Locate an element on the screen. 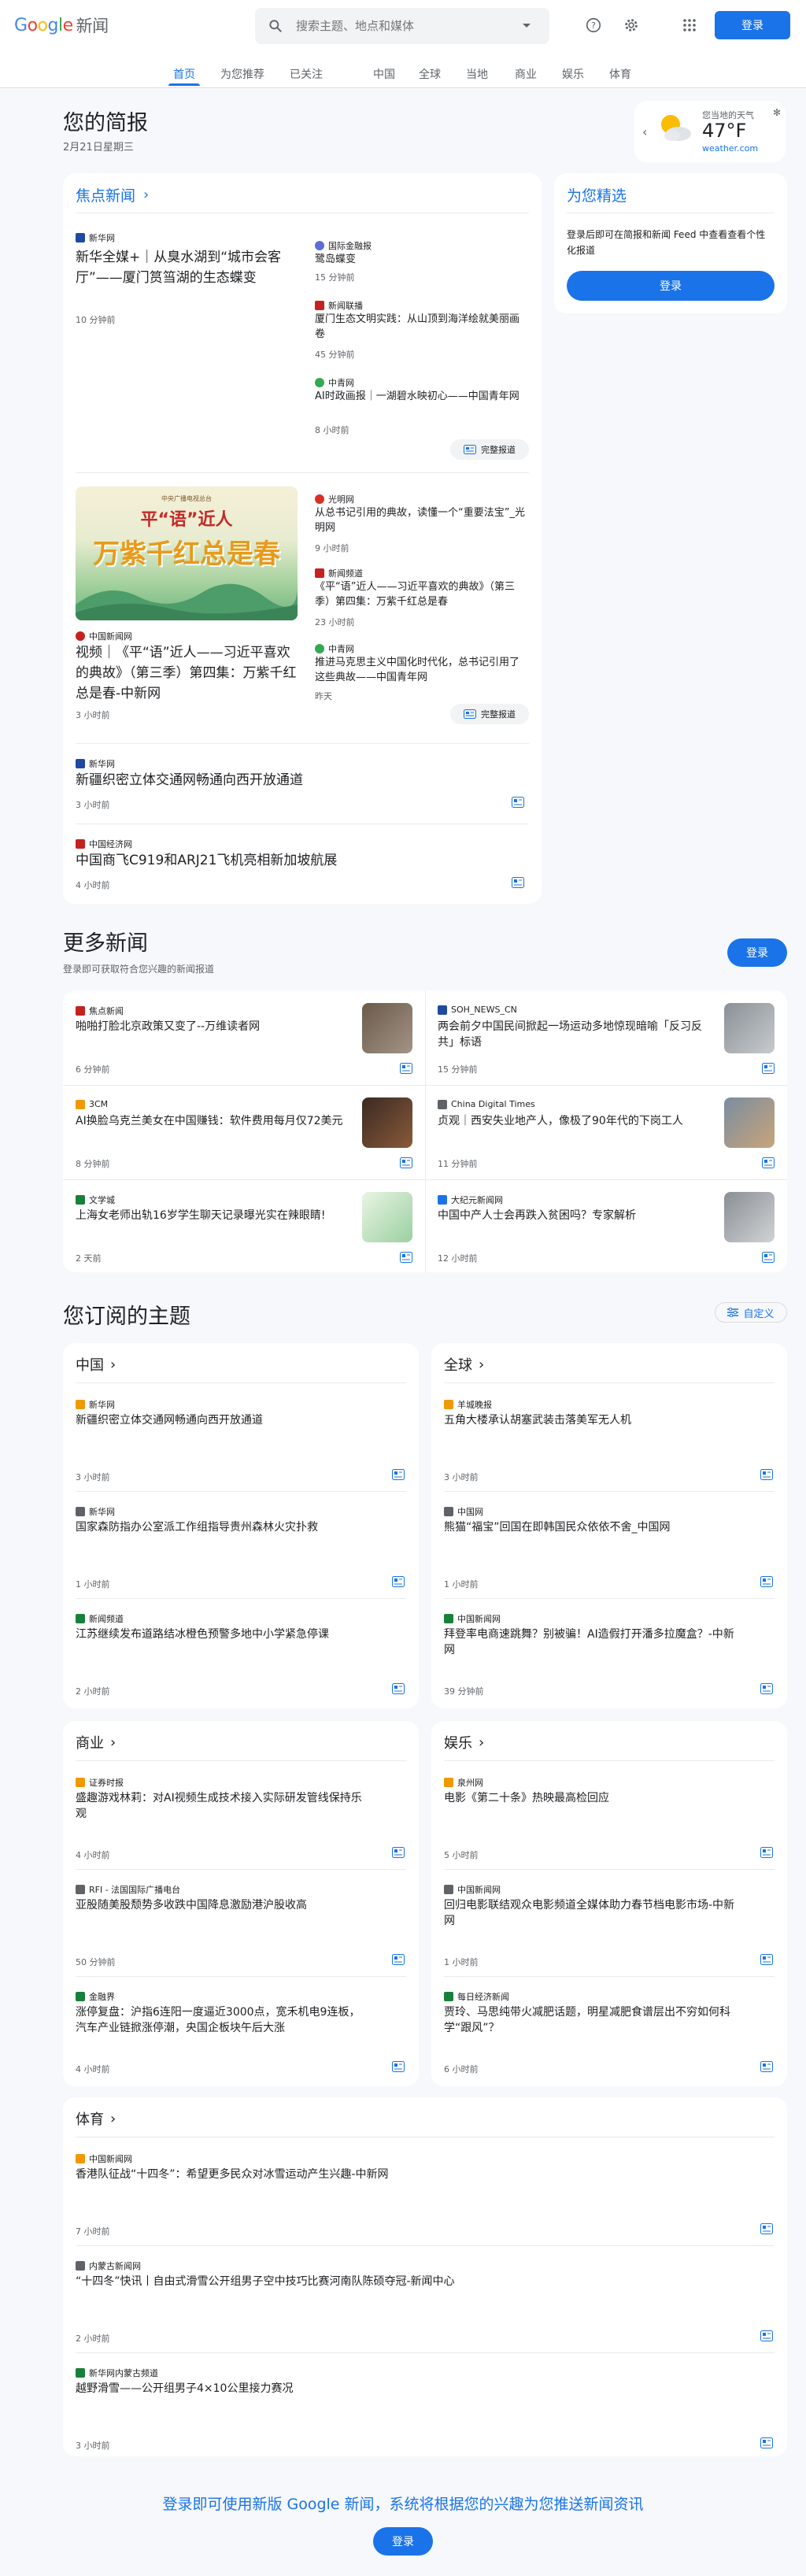 This screenshot has height=2576, width=806. footer-login-button: 登录 is located at coordinates (403, 2541).